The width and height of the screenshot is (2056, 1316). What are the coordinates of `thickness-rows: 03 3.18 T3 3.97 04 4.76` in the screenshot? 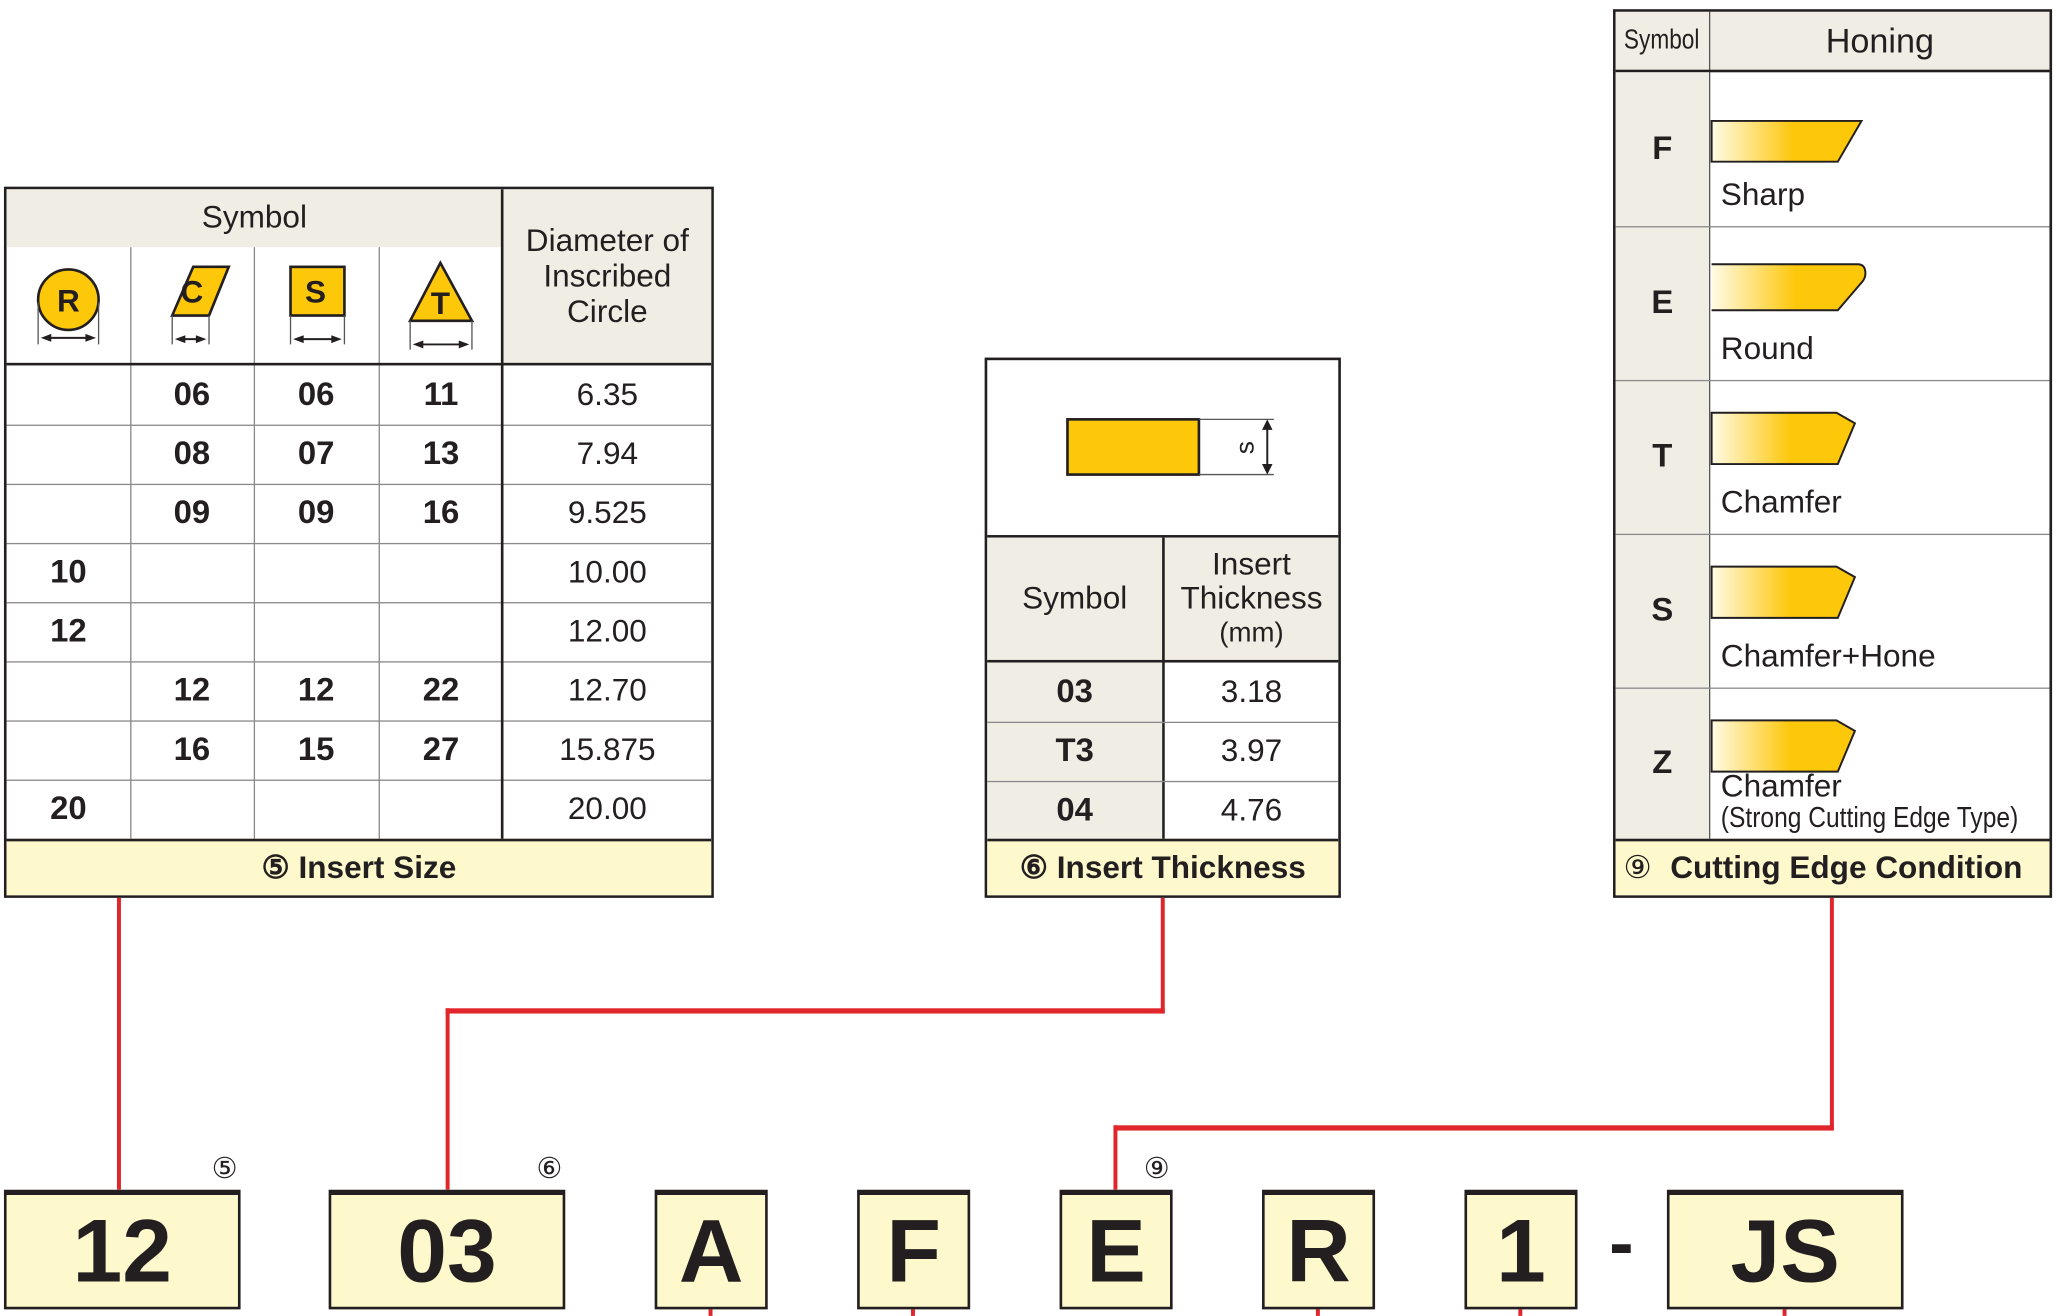 It's located at (1163, 751).